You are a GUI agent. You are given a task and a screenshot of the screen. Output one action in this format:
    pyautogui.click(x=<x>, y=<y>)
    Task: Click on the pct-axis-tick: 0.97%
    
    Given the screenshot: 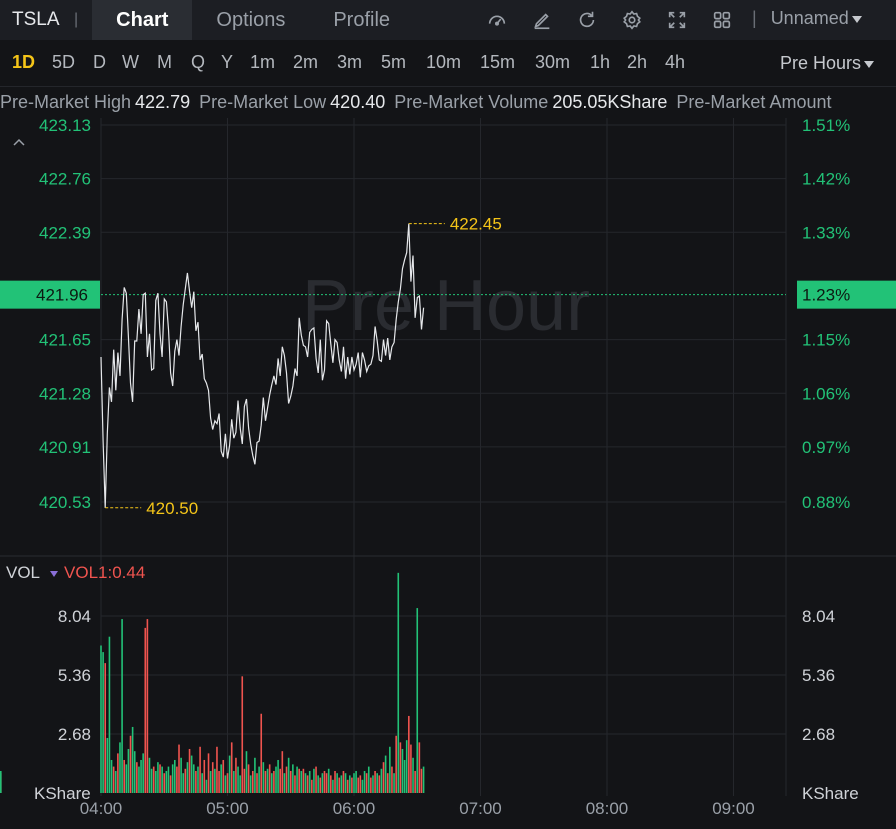 What is the action you would take?
    pyautogui.click(x=826, y=447)
    